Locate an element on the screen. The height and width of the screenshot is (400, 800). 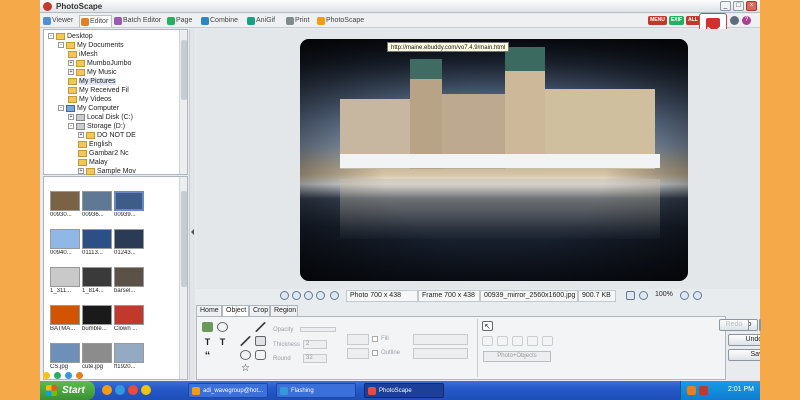
tab-photoscape: PhotoScape is located at coordinates (343, 21).